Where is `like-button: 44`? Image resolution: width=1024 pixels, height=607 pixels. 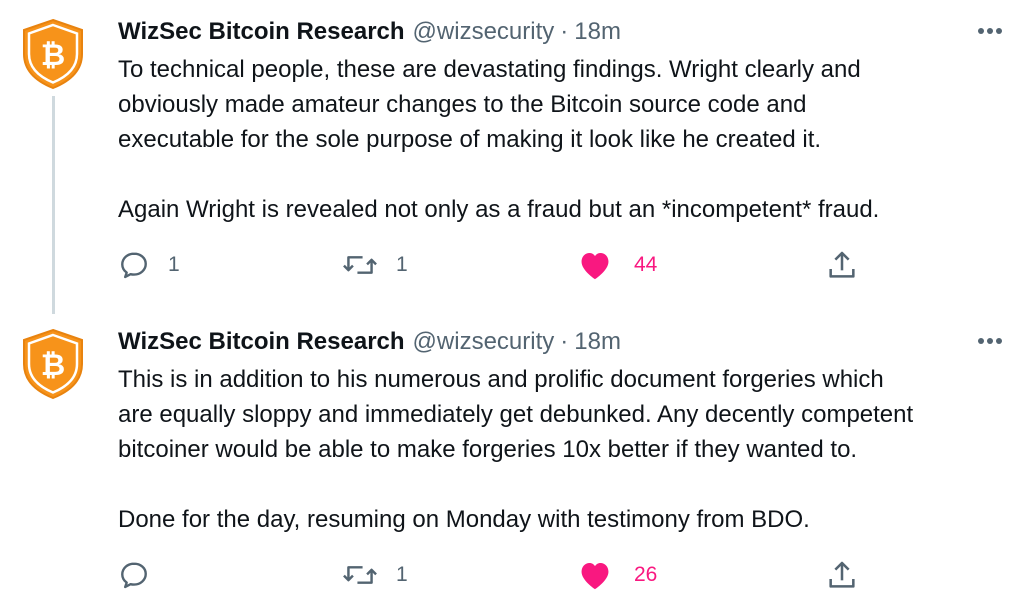 like-button: 44 is located at coordinates (617, 265).